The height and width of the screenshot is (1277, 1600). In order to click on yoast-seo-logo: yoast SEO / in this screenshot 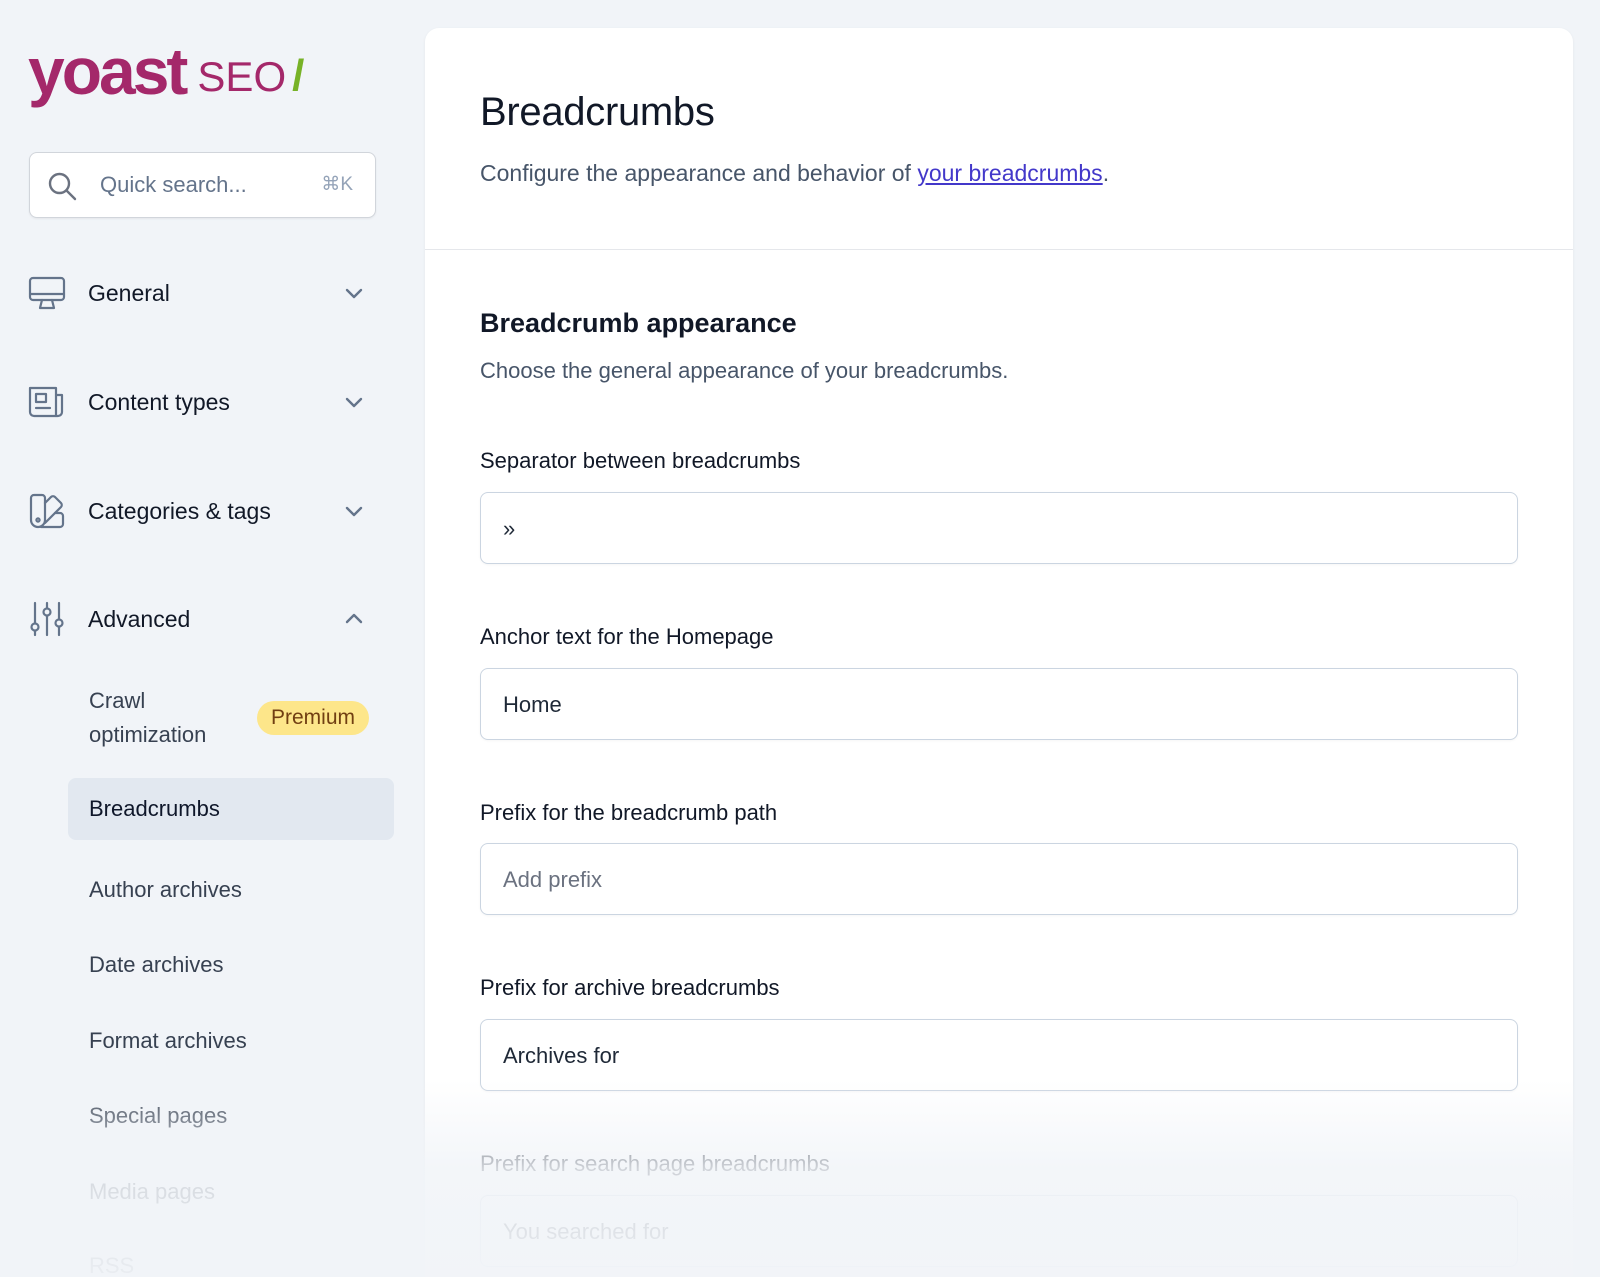, I will do `click(166, 64)`.